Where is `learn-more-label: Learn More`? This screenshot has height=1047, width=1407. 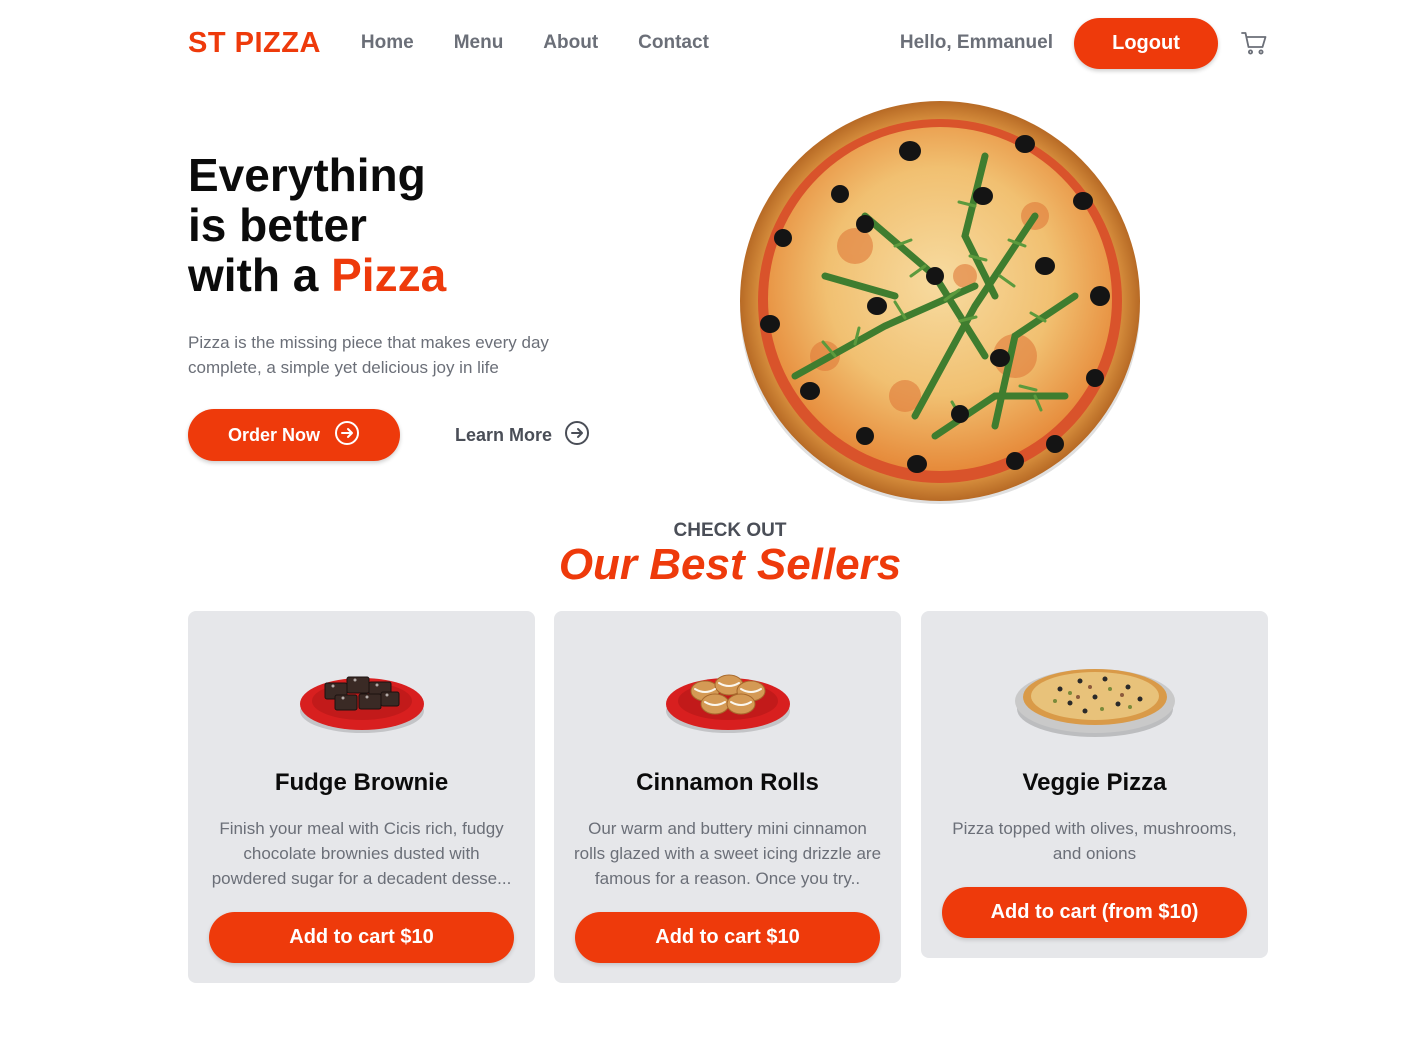 learn-more-label: Learn More is located at coordinates (504, 434).